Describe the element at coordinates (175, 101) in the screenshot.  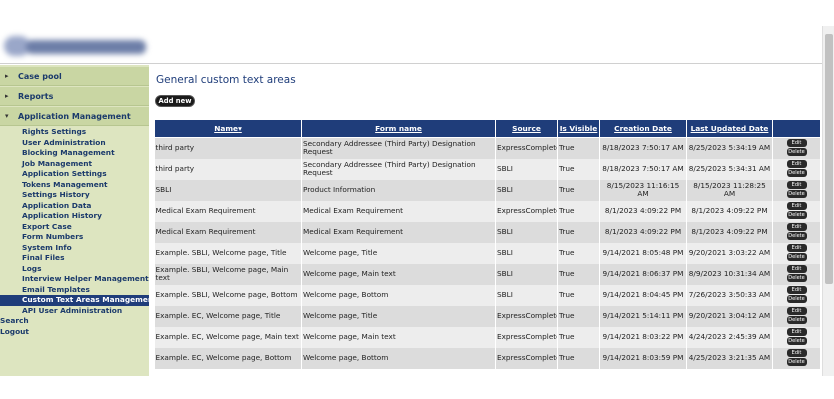
I see `add-new-button: Add new` at that location.